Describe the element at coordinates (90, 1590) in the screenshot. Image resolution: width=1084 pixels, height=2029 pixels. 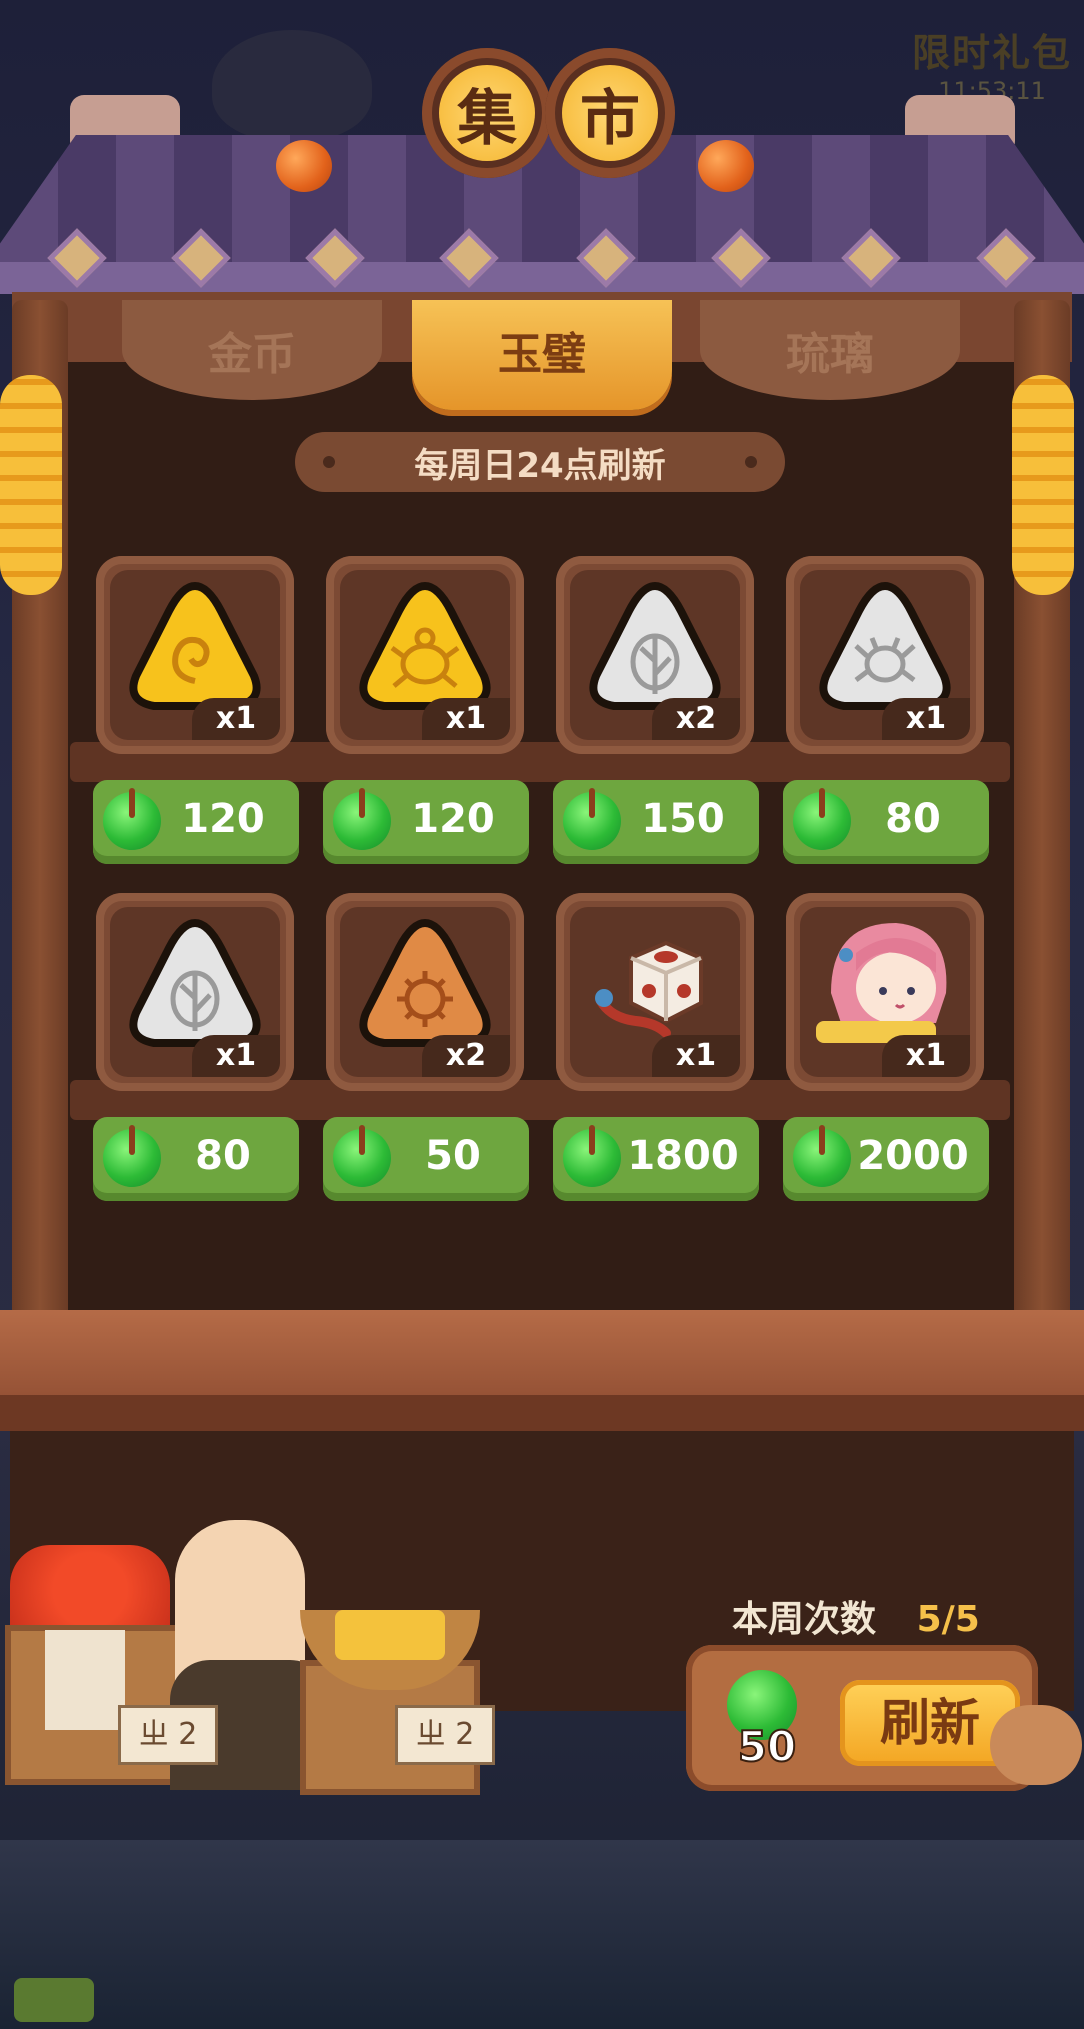
I see `tomato-pile-icon` at that location.